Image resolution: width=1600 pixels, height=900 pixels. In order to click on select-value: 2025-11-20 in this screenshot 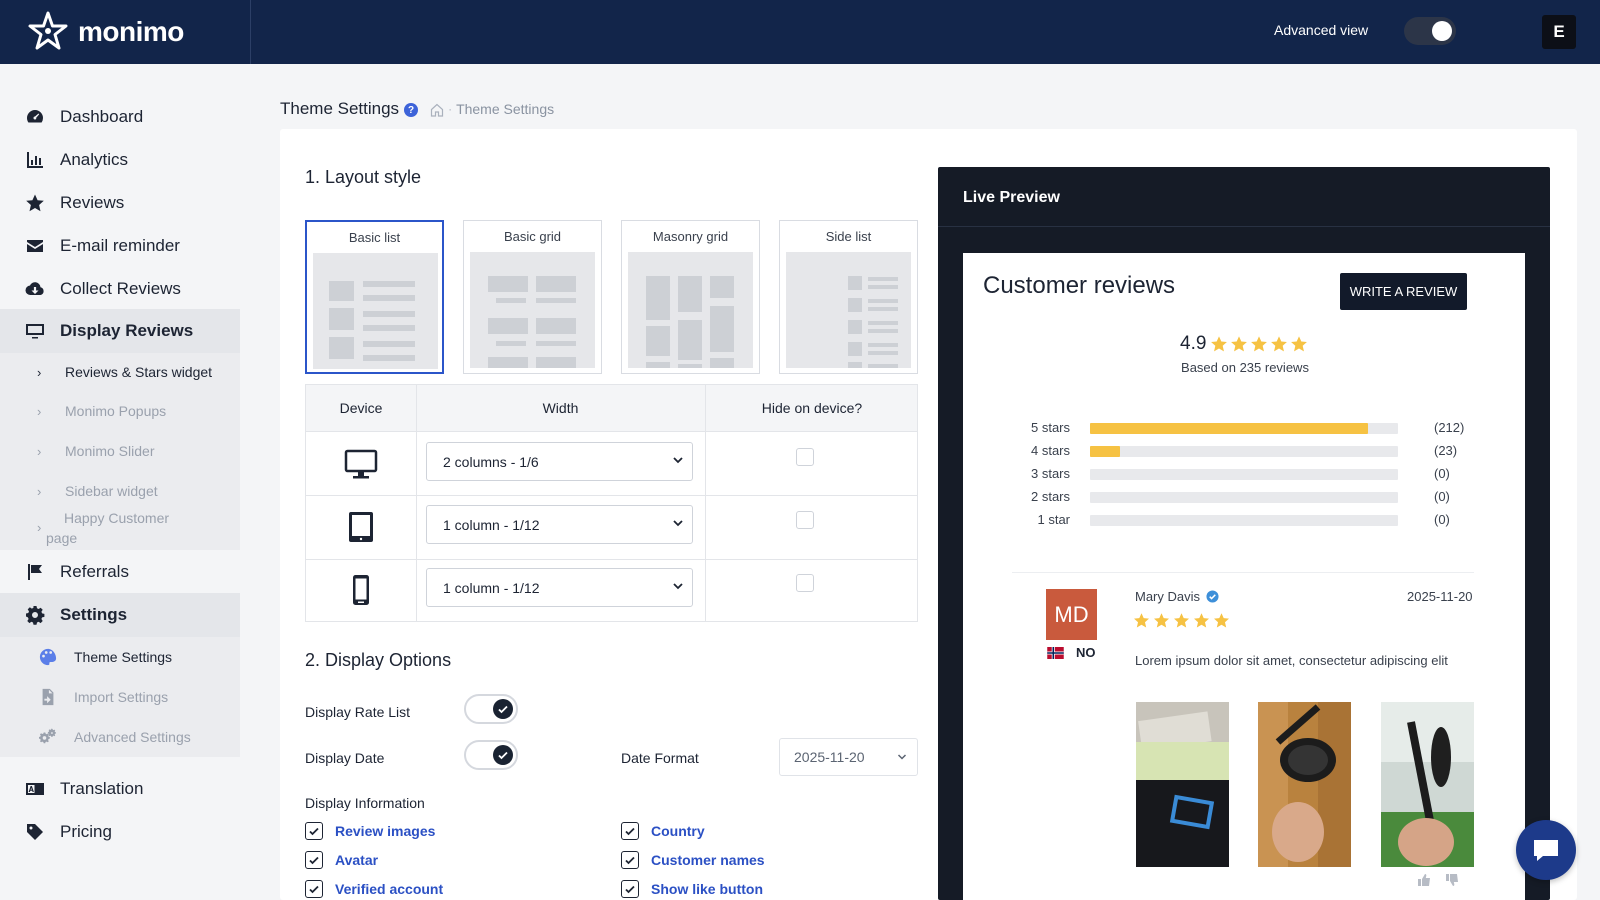, I will do `click(829, 757)`.